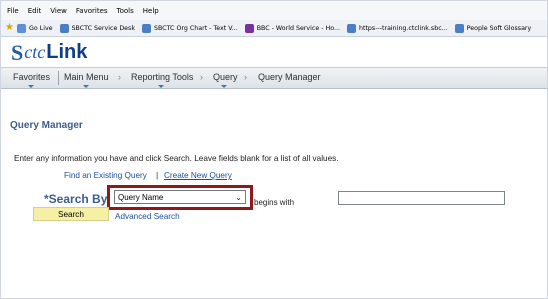  I want to click on menu-edit: Edit, so click(35, 11).